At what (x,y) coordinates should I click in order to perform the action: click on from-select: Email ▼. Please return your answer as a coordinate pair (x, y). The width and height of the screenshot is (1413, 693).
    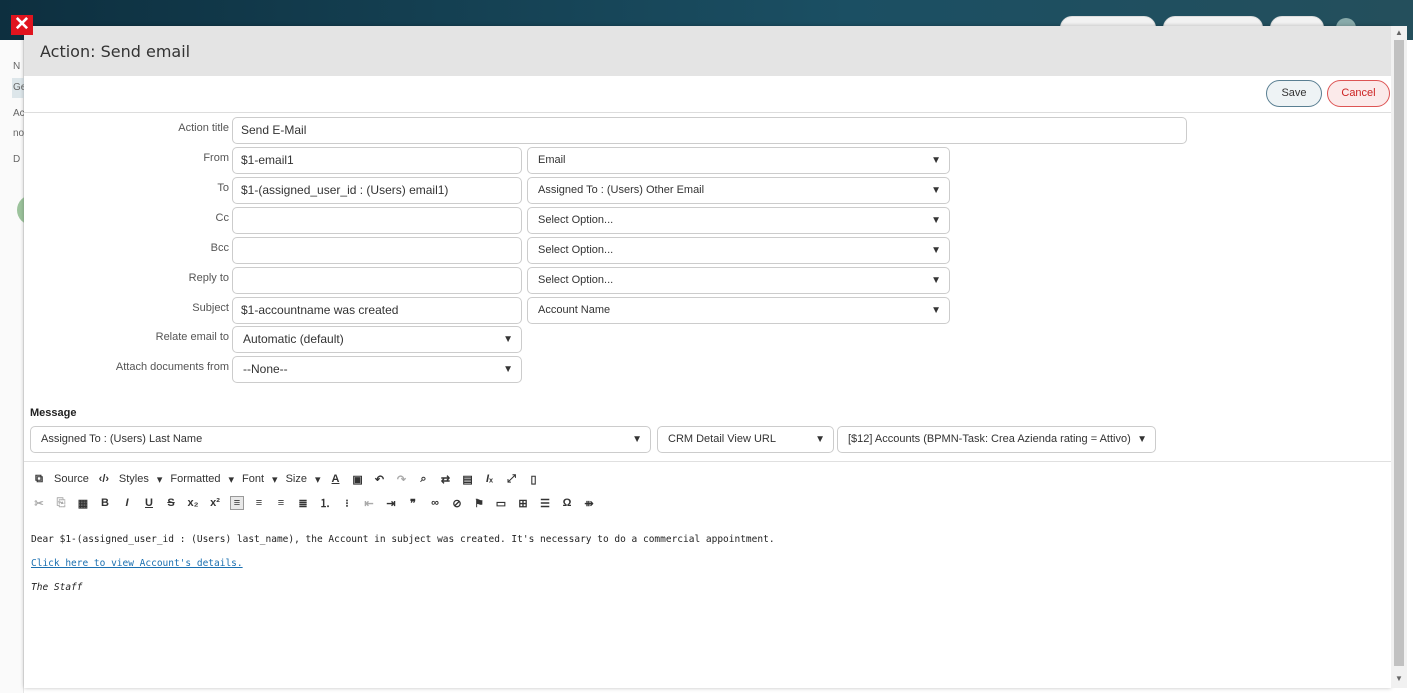
    Looking at the image, I should click on (738, 160).